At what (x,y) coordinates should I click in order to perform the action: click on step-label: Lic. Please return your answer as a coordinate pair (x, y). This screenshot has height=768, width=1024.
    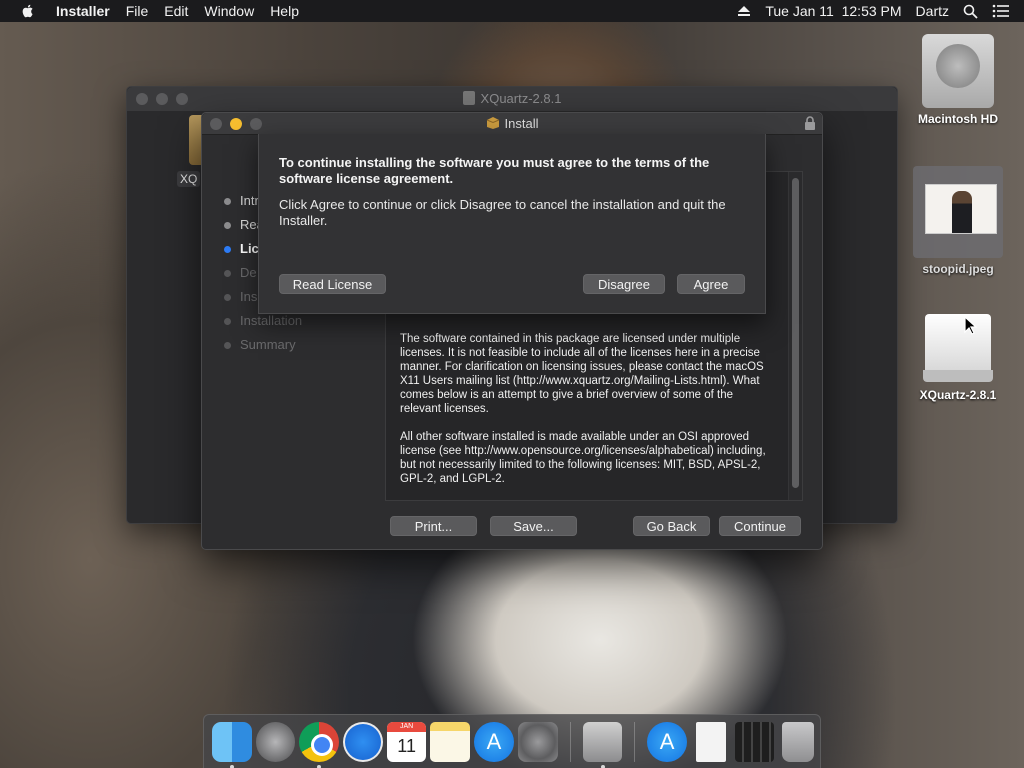
    Looking at the image, I should click on (249, 248).